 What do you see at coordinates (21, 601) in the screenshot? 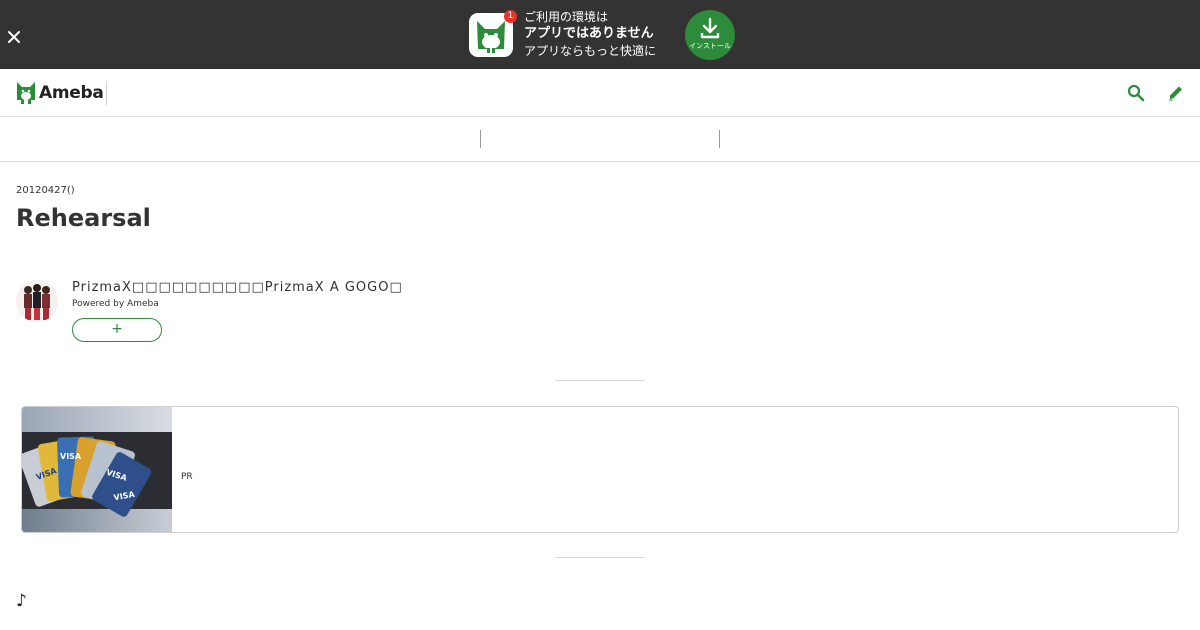
I see `post-body-text: ♪` at bounding box center [21, 601].